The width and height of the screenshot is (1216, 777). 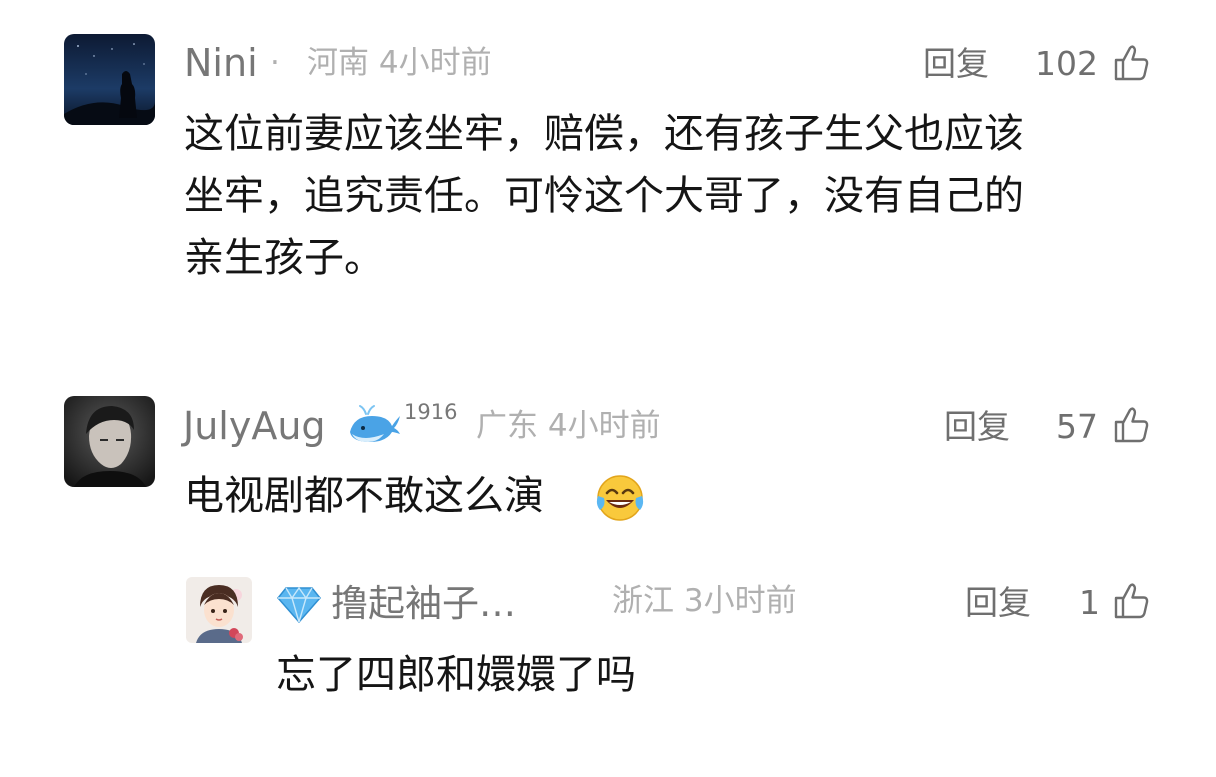 I want to click on avatar-cartoon-image, so click(x=219, y=610).